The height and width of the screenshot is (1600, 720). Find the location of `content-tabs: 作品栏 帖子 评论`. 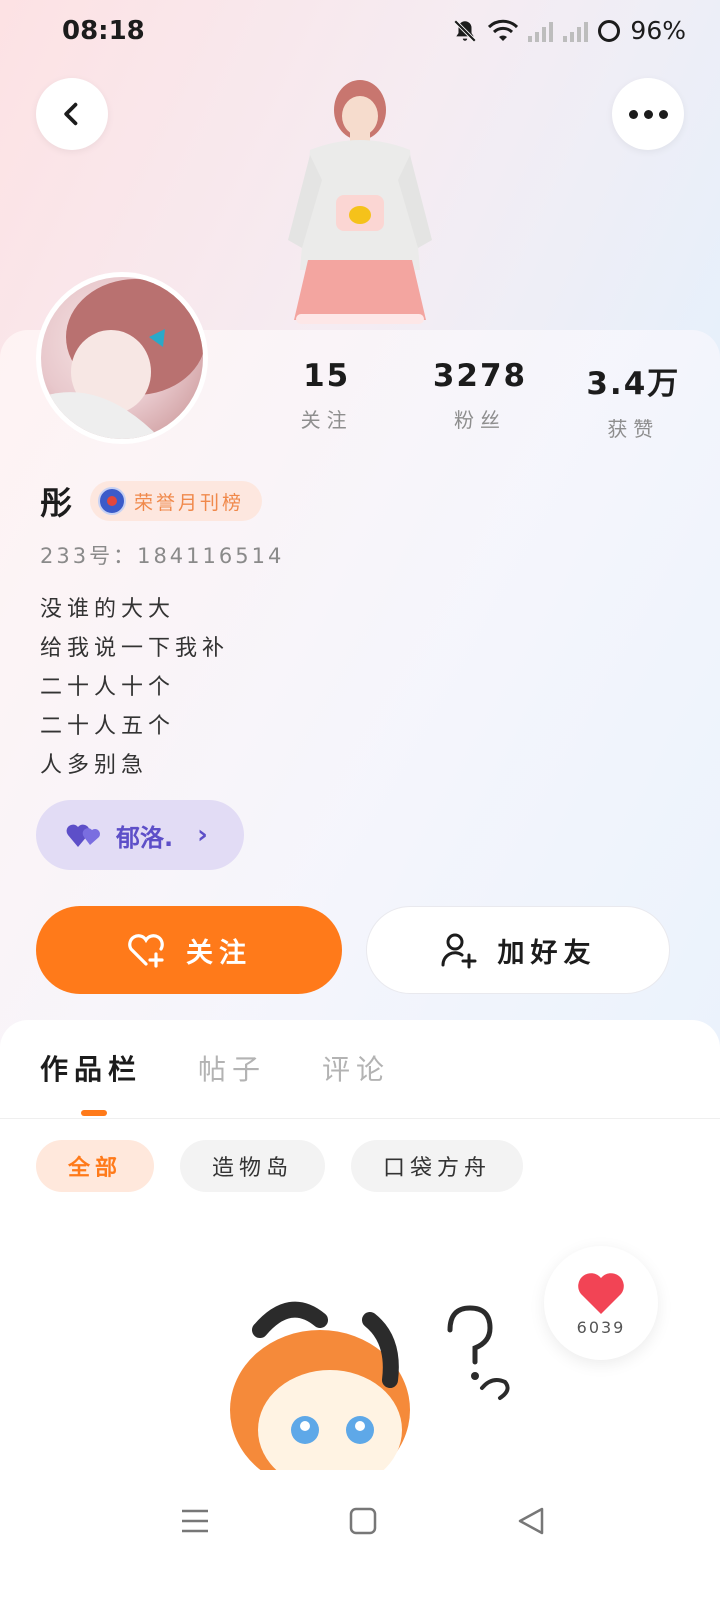

content-tabs: 作品栏 帖子 评论 is located at coordinates (215, 1068).